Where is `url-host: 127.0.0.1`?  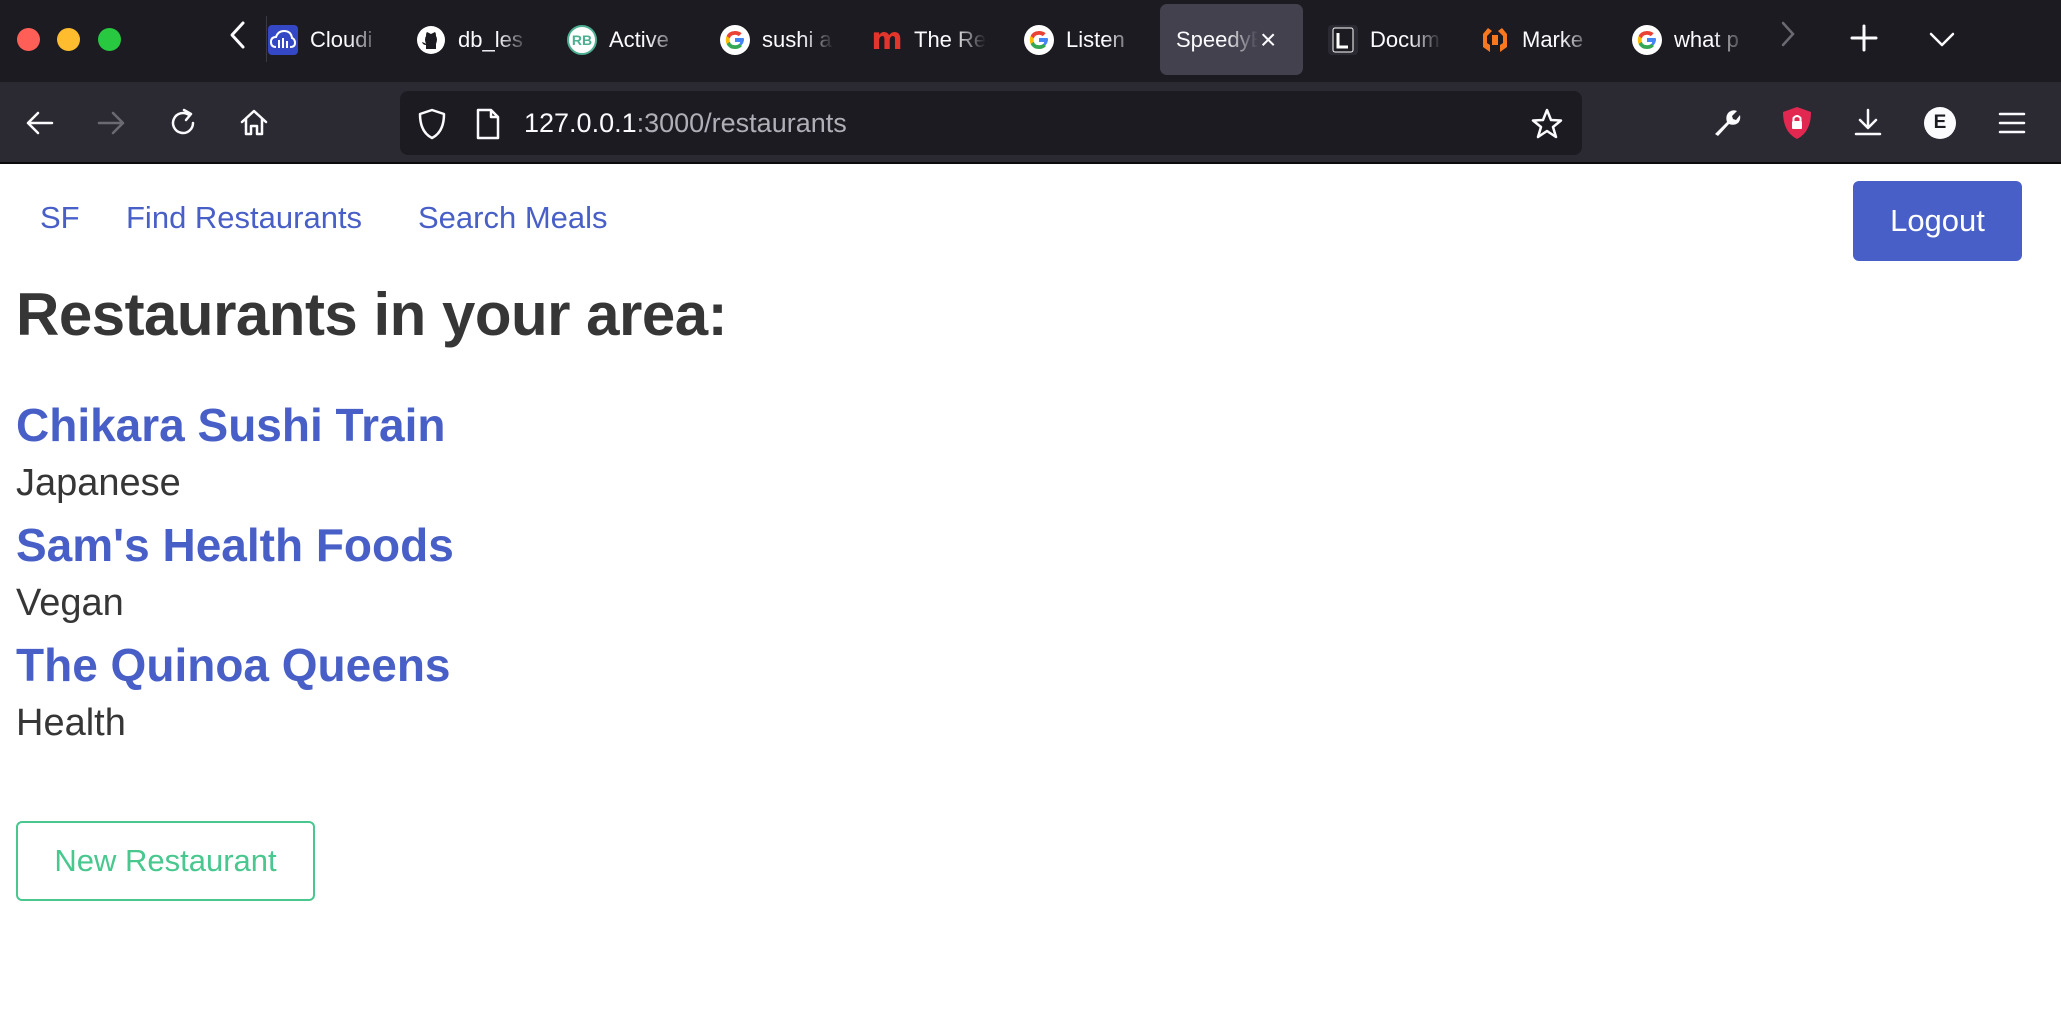 url-host: 127.0.0.1 is located at coordinates (580, 123).